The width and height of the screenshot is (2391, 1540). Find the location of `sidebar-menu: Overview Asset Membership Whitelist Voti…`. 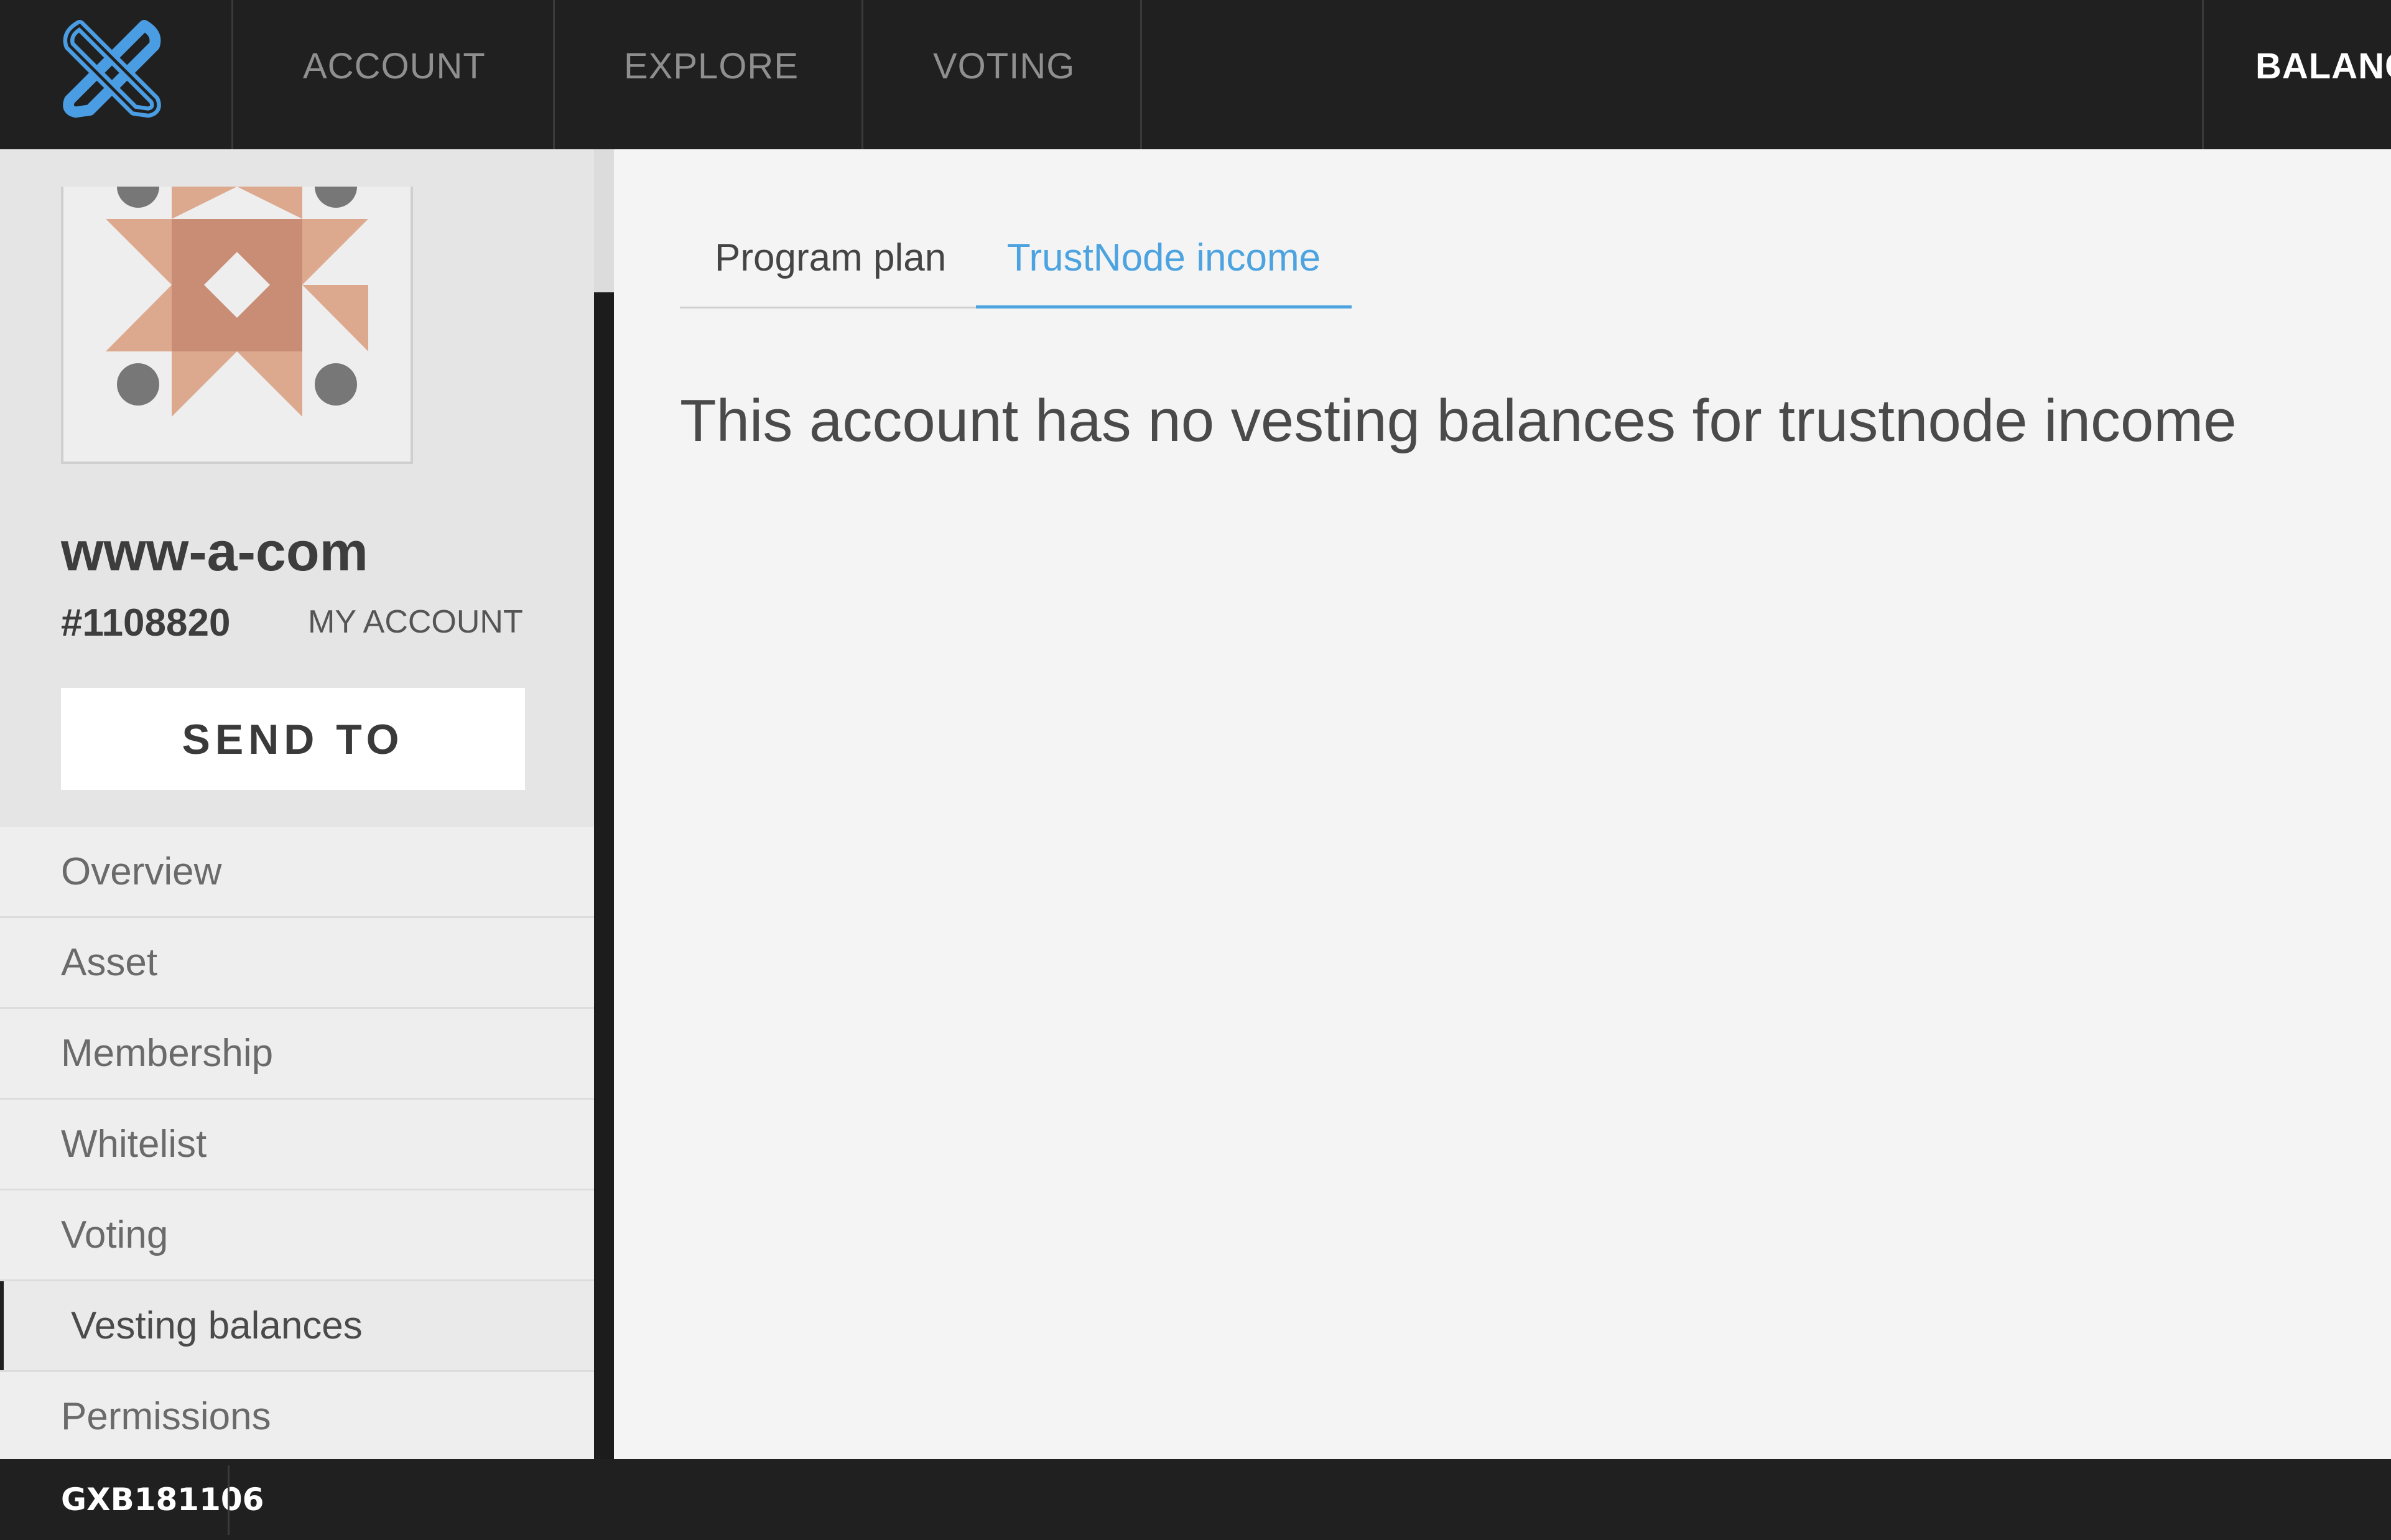

sidebar-menu: Overview Asset Membership Whitelist Voti… is located at coordinates (297, 1145).